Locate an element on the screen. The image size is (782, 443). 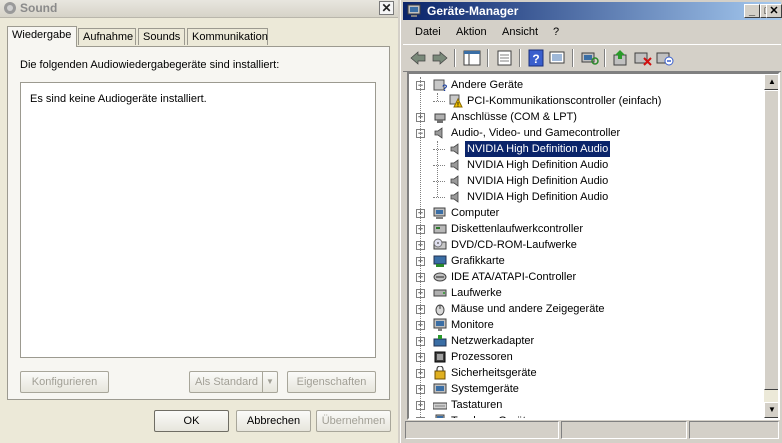
devmgr-titlebar: Geräte-Manager _ □ ✕ is located at coordinates (592, 11).